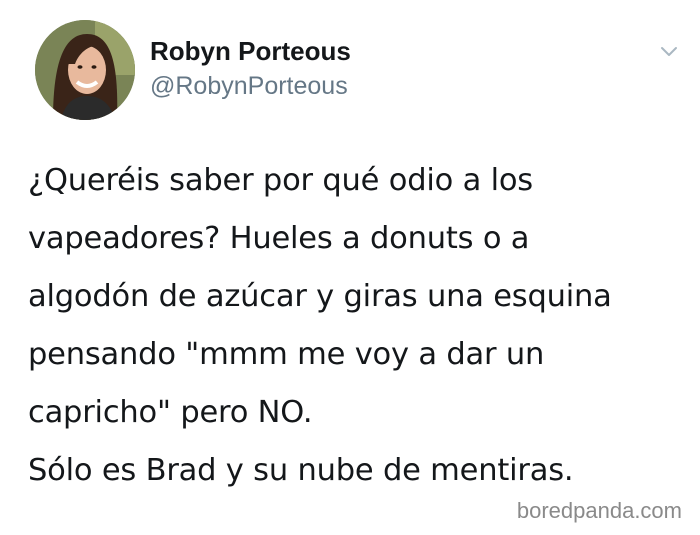 Image resolution: width=700 pixels, height=535 pixels. I want to click on tweet-line: capricho" pero NO., so click(170, 412).